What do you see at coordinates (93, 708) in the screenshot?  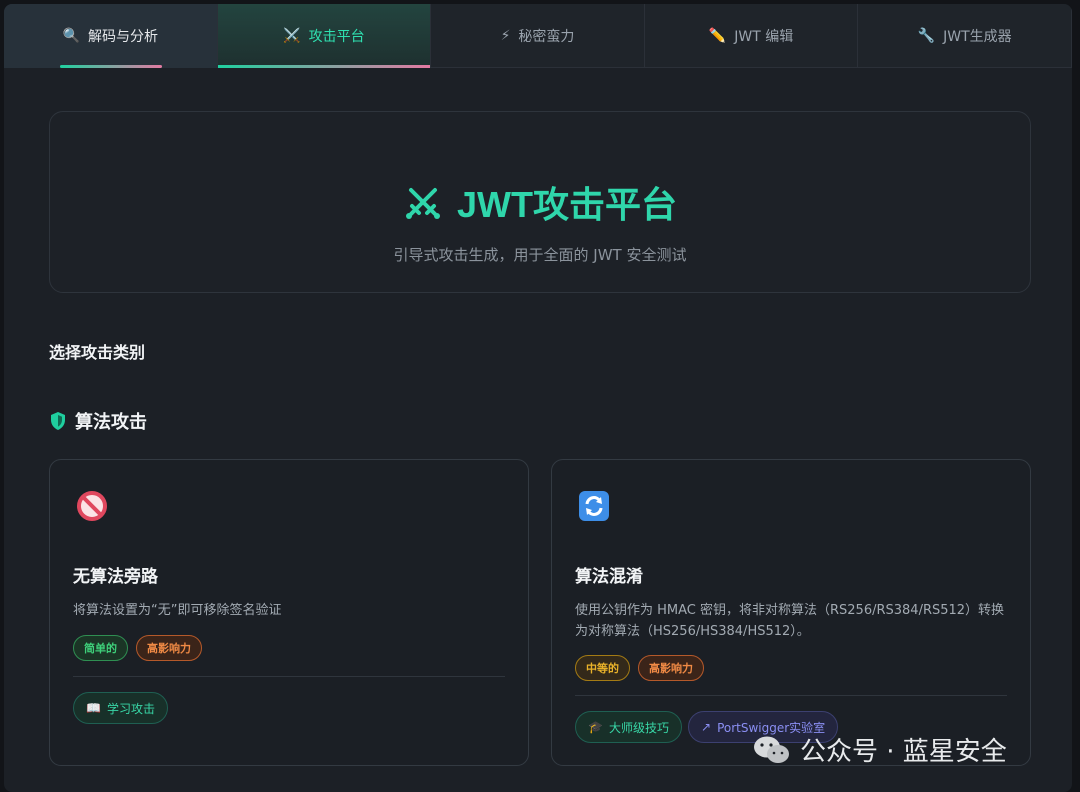 I see `book-icon: 📖` at bounding box center [93, 708].